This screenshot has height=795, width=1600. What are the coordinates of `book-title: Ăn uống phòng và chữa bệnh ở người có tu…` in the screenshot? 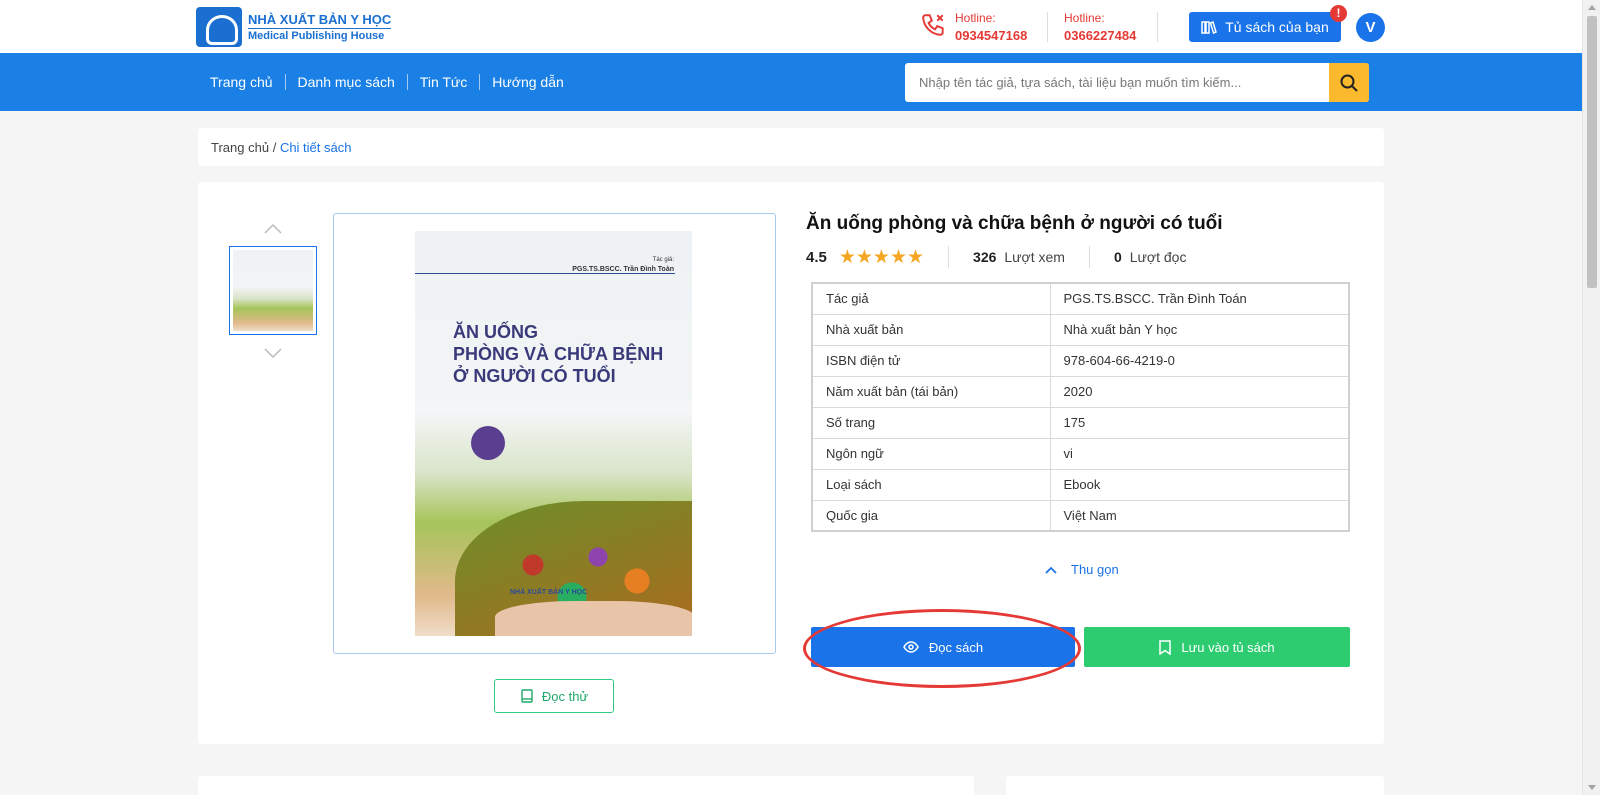 It's located at (1014, 223).